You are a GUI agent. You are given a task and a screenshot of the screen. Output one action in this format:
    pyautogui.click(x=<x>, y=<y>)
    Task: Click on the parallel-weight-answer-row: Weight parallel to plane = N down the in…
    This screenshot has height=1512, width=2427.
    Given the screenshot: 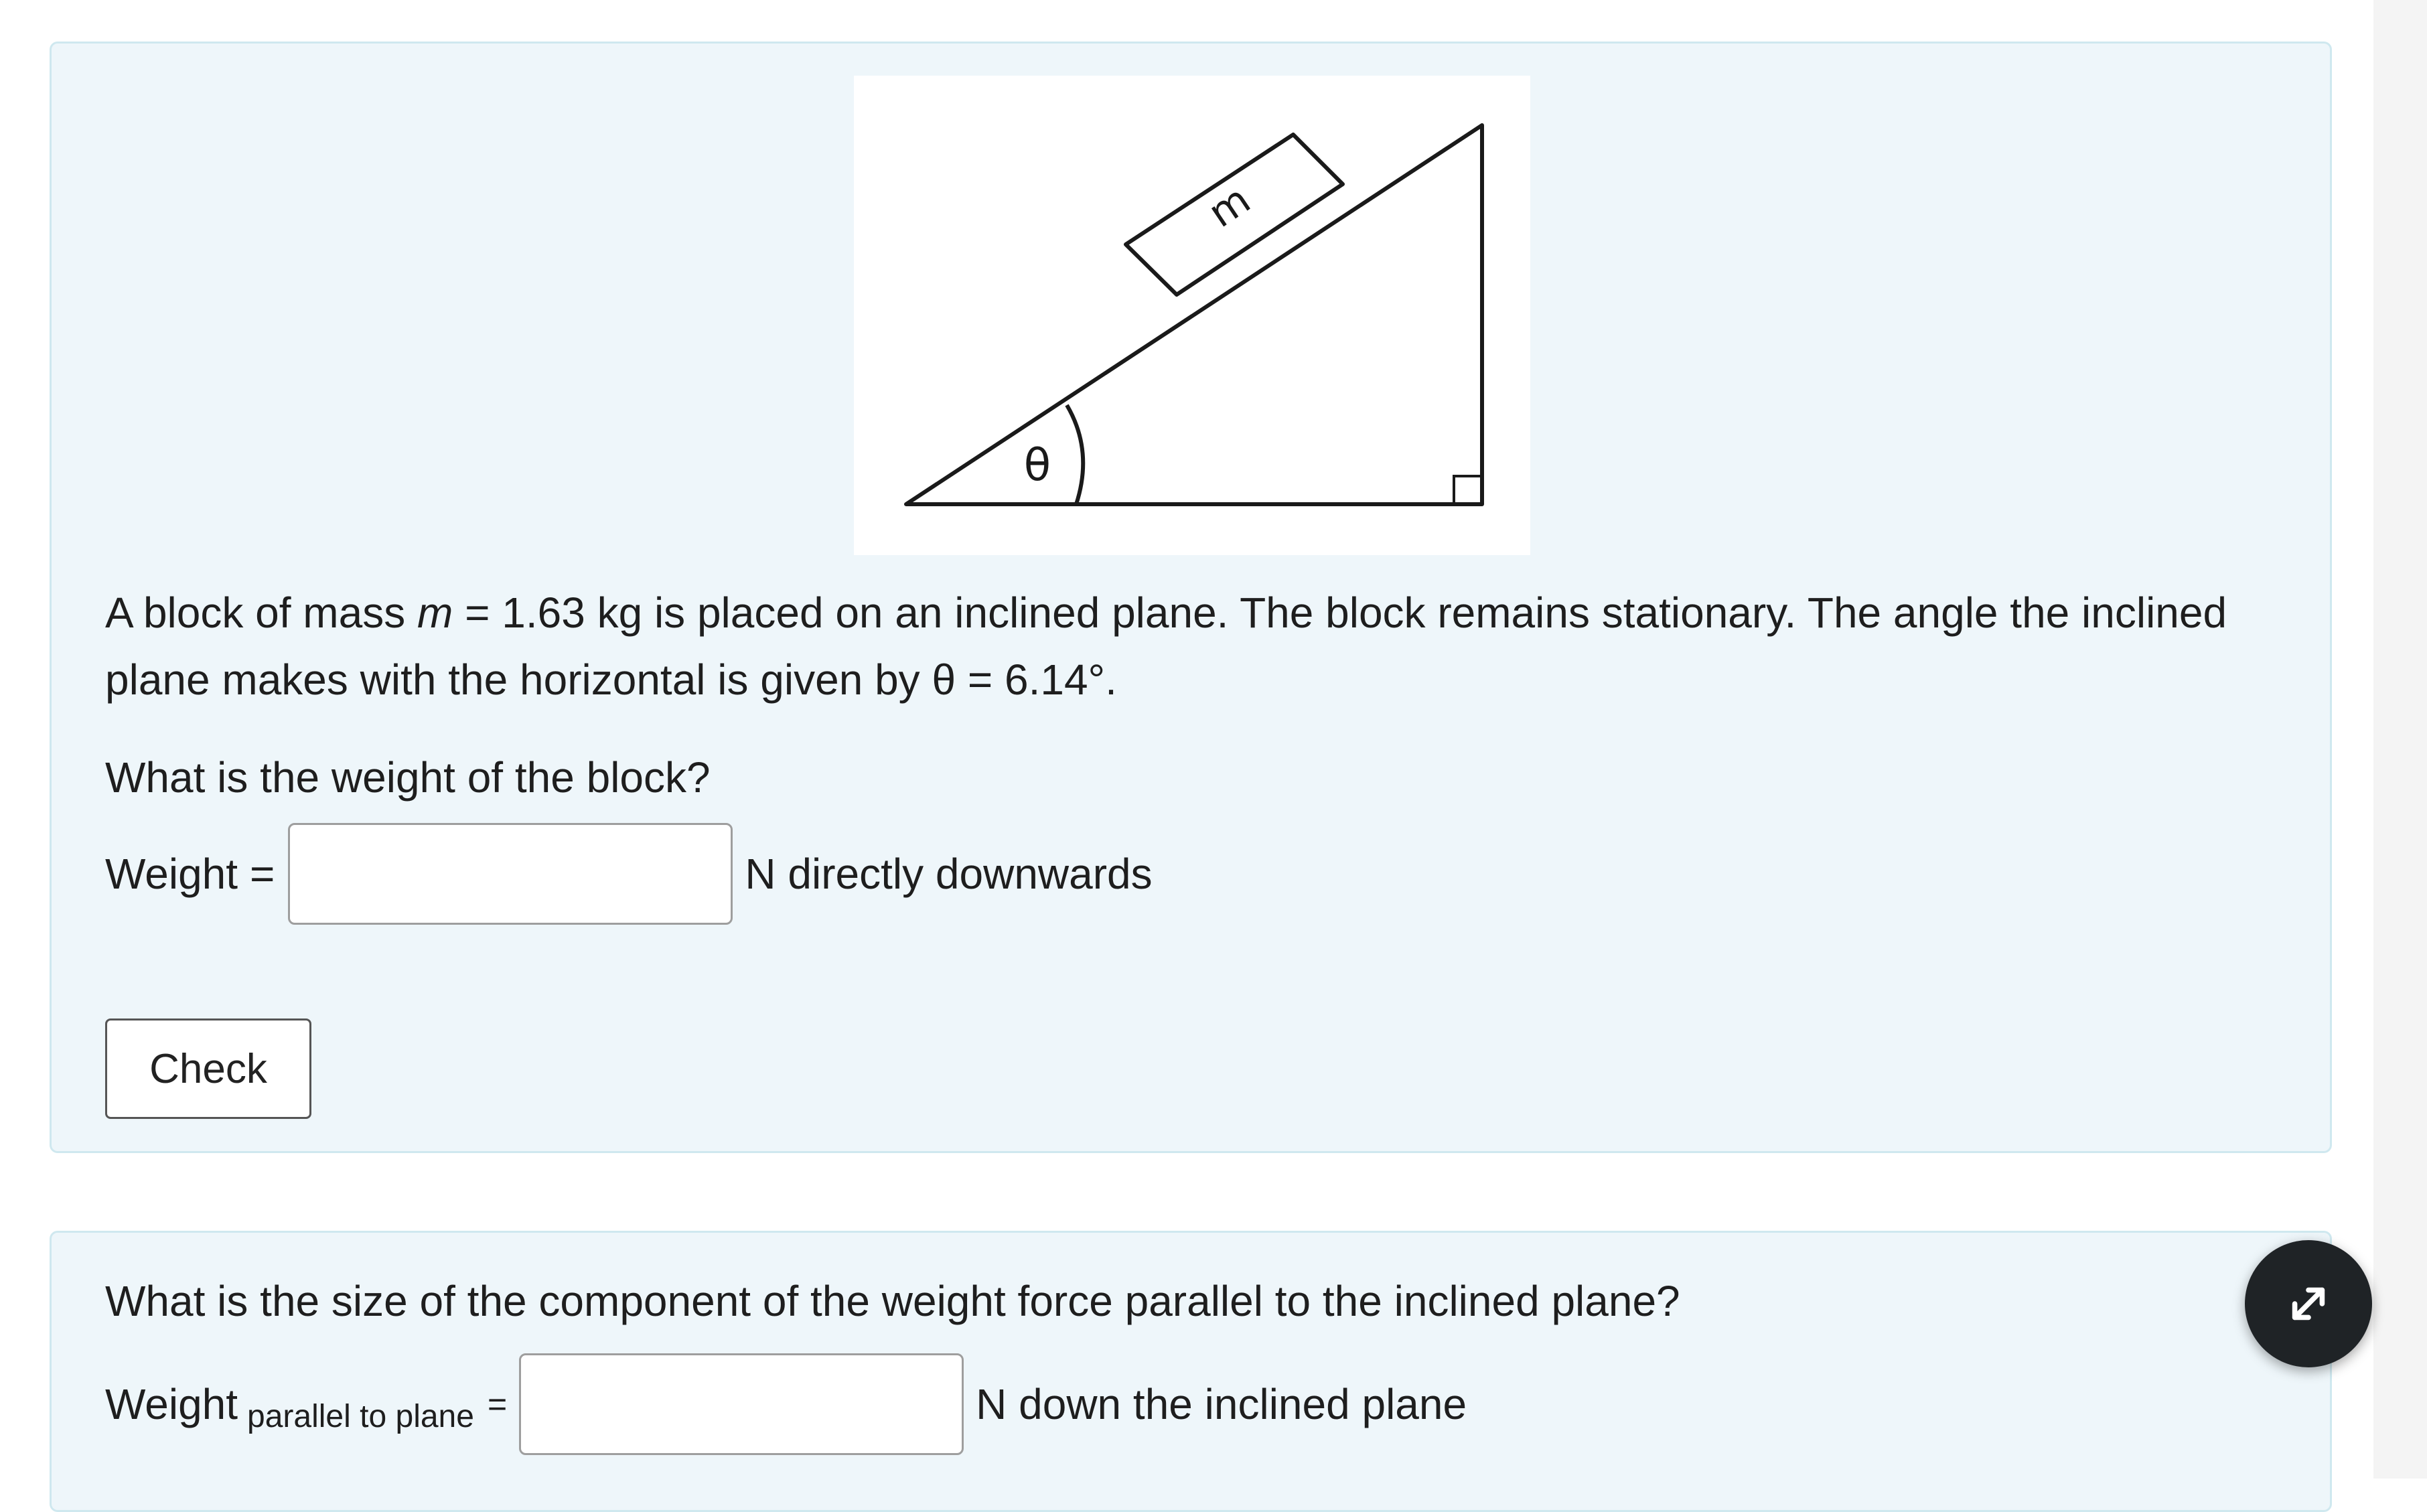 What is the action you would take?
    pyautogui.click(x=786, y=1404)
    